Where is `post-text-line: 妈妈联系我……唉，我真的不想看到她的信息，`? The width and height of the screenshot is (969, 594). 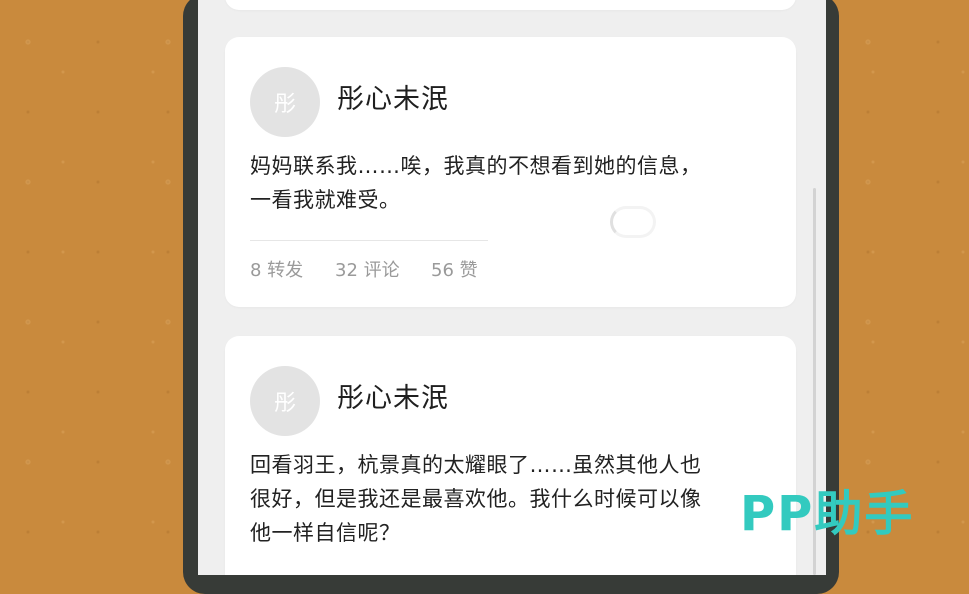 post-text-line: 妈妈联系我……唉，我真的不想看到她的信息， is located at coordinates (476, 166).